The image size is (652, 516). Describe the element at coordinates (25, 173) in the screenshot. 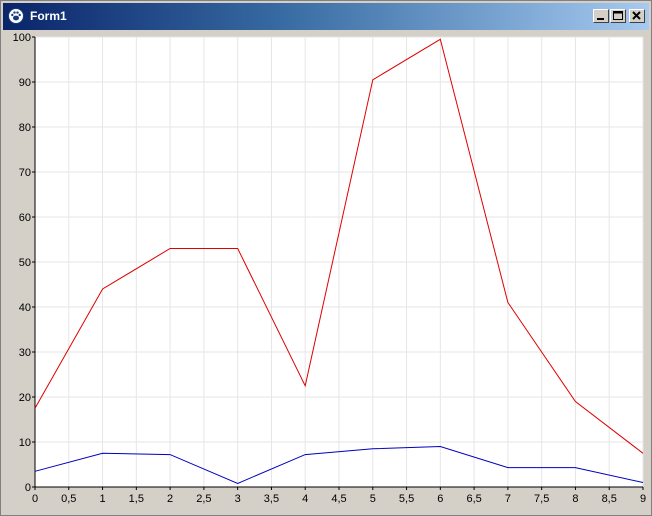

I see `y-tick-label: 70` at that location.